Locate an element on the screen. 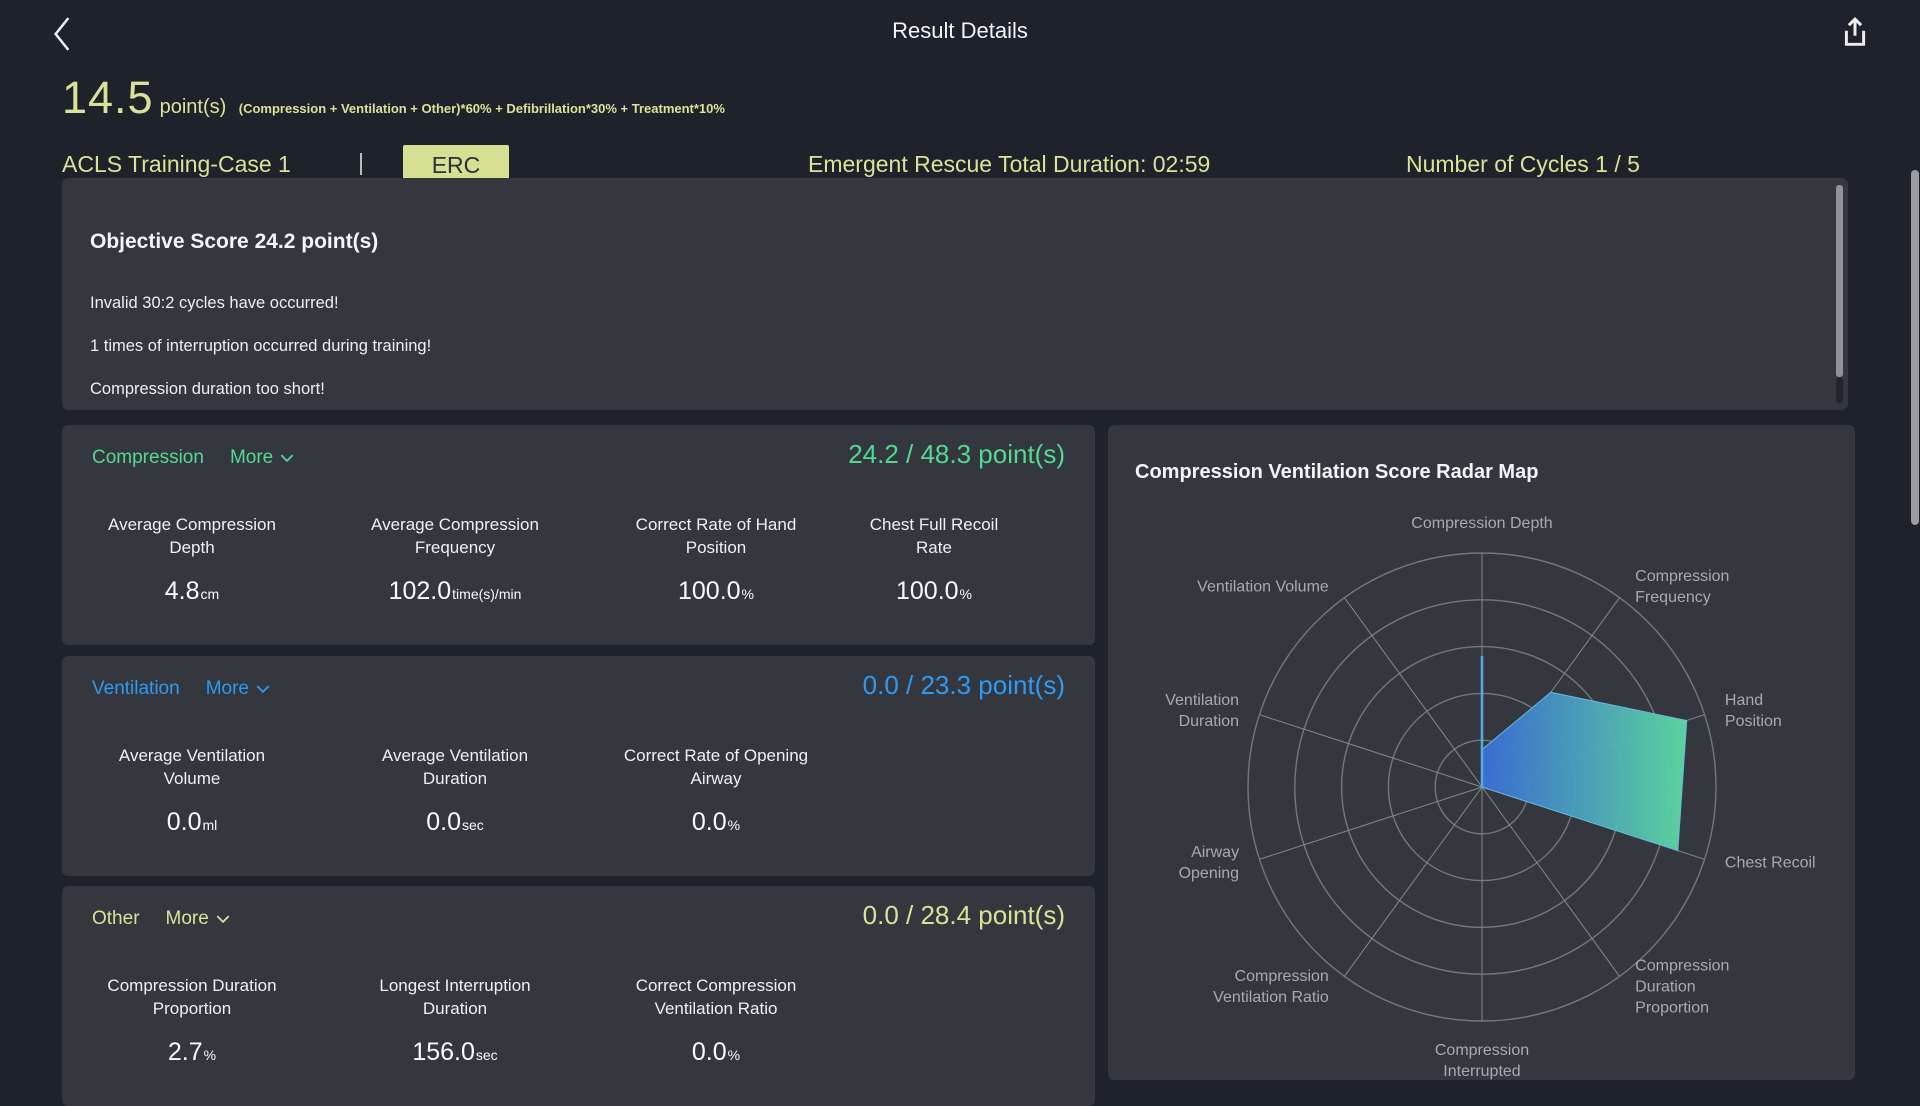 The height and width of the screenshot is (1106, 1920). radar-axis-label: Chest Recoil is located at coordinates (1770, 863).